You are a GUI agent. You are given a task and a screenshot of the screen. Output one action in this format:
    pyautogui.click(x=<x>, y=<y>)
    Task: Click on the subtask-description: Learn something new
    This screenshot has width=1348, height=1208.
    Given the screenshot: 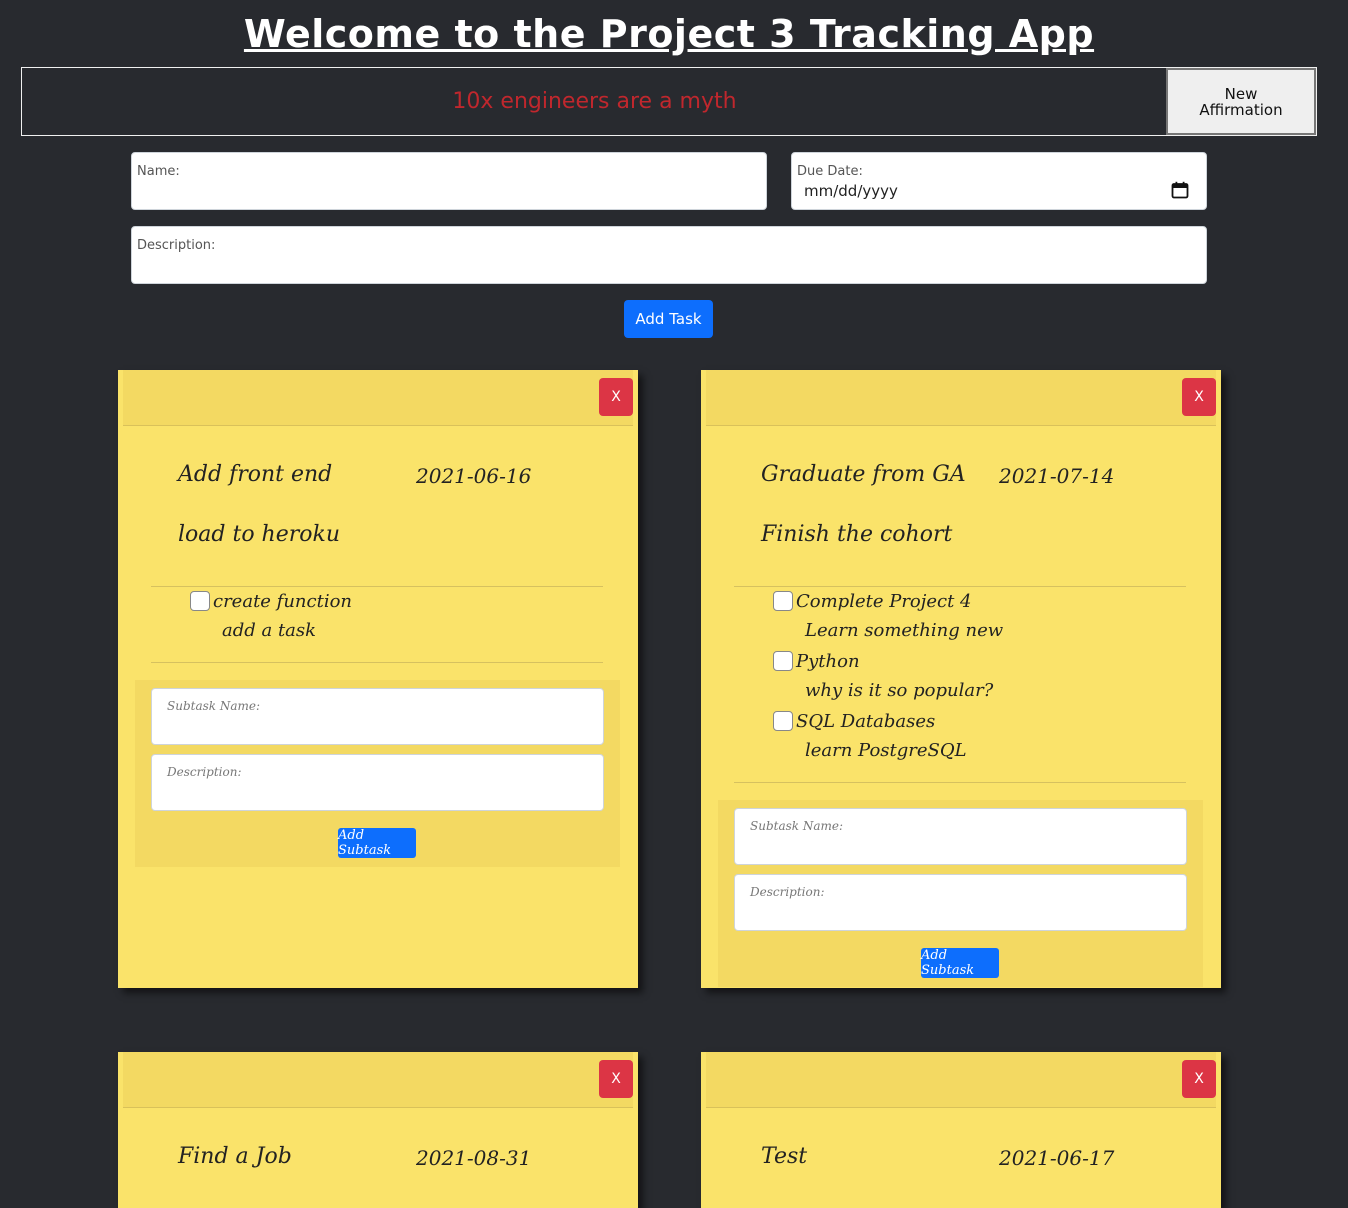 What is the action you would take?
    pyautogui.click(x=904, y=630)
    